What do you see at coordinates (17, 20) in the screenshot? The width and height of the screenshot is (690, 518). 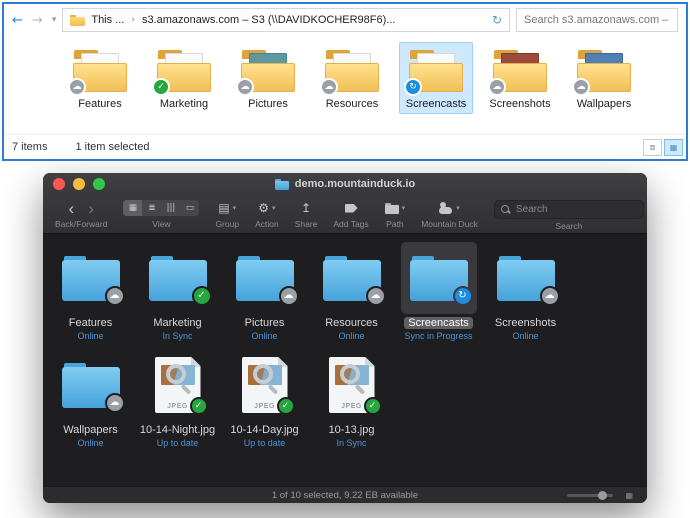 I see `back-button: ←` at bounding box center [17, 20].